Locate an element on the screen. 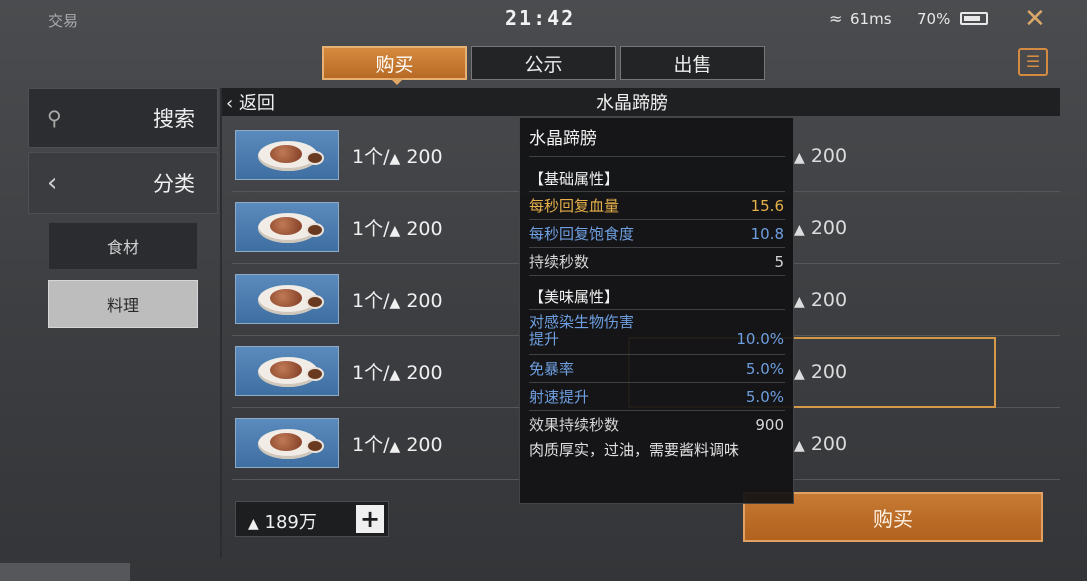 The image size is (1087, 581). attr-row: 每秒回复血量 15.6 is located at coordinates (656, 206).